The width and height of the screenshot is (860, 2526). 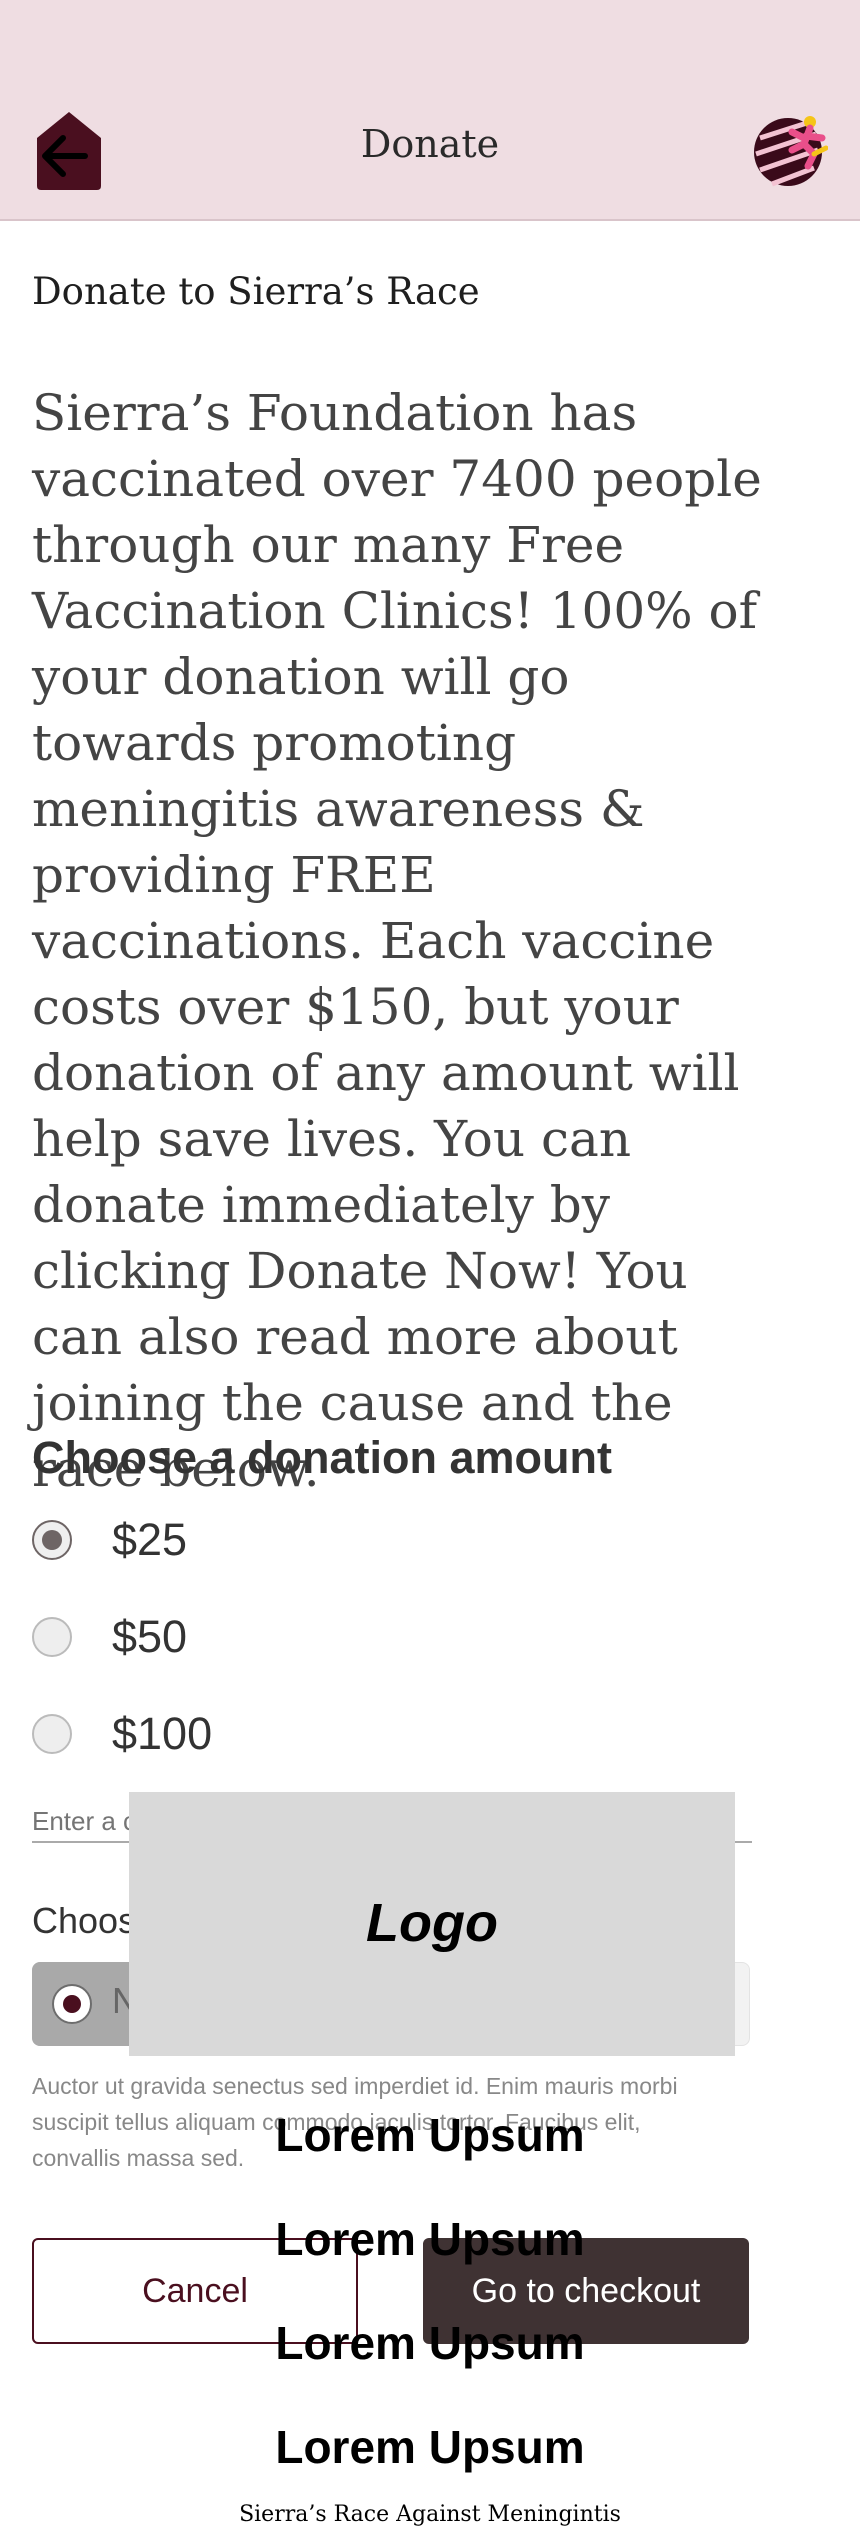 I want to click on logo-placeholder: Logo, so click(x=432, y=1924).